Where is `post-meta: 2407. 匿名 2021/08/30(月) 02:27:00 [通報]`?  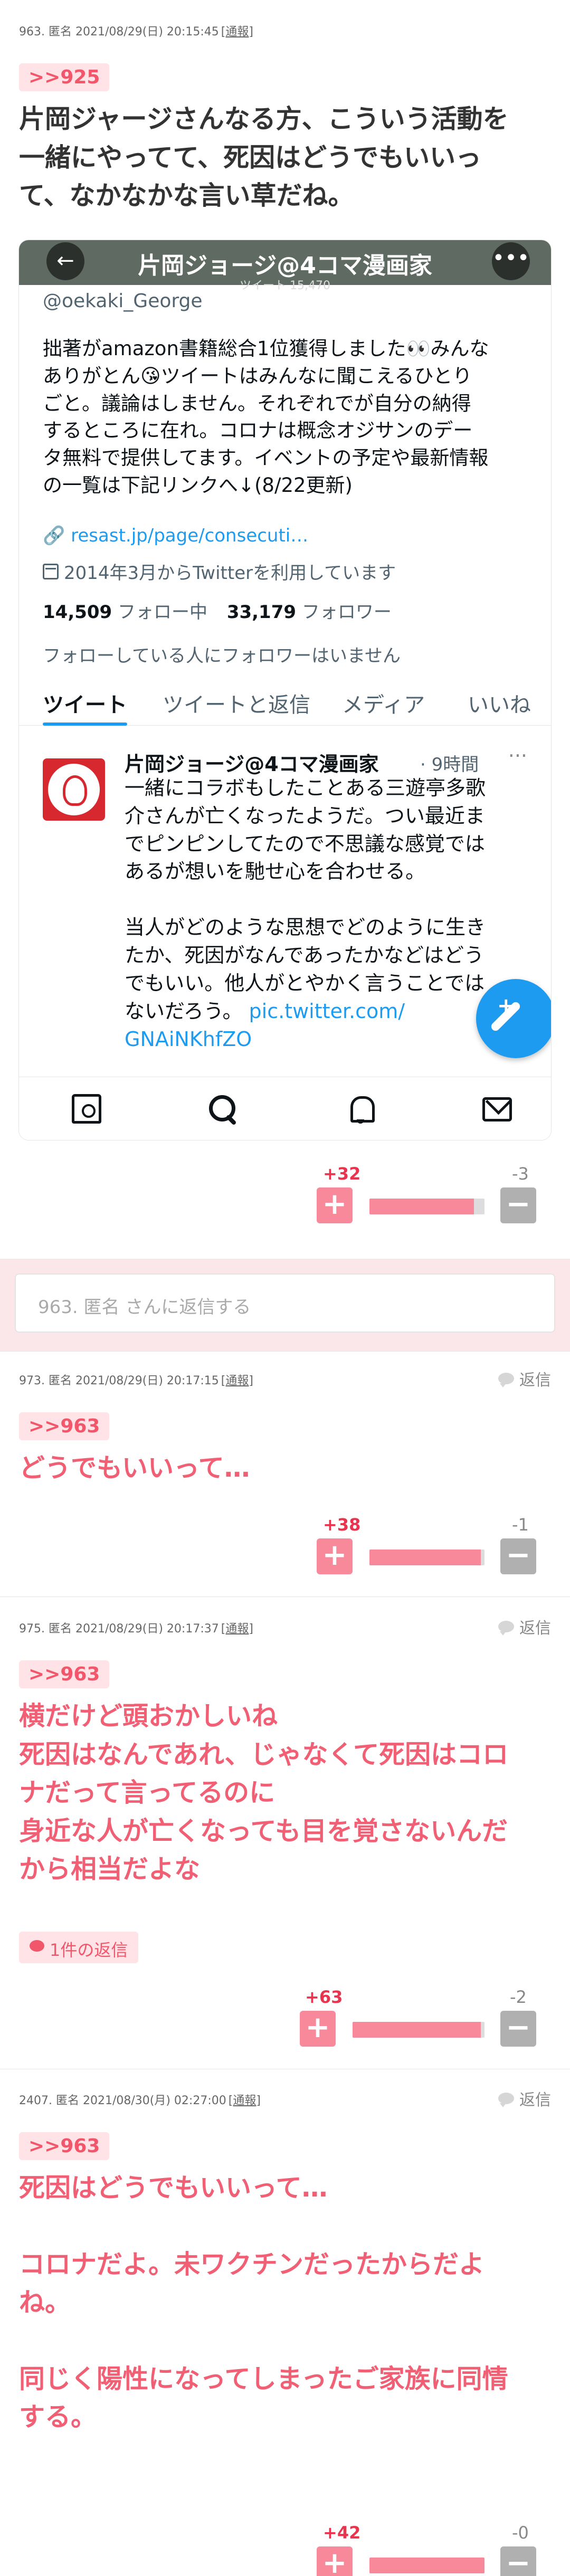 post-meta: 2407. 匿名 2021/08/30(月) 02:27:00 [通報] is located at coordinates (140, 2099).